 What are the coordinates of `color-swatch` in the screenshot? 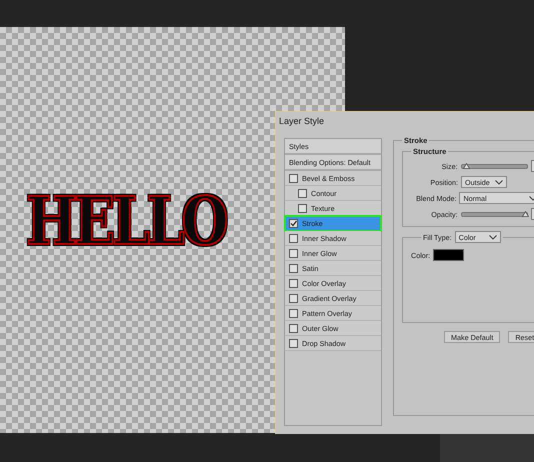 It's located at (448, 255).